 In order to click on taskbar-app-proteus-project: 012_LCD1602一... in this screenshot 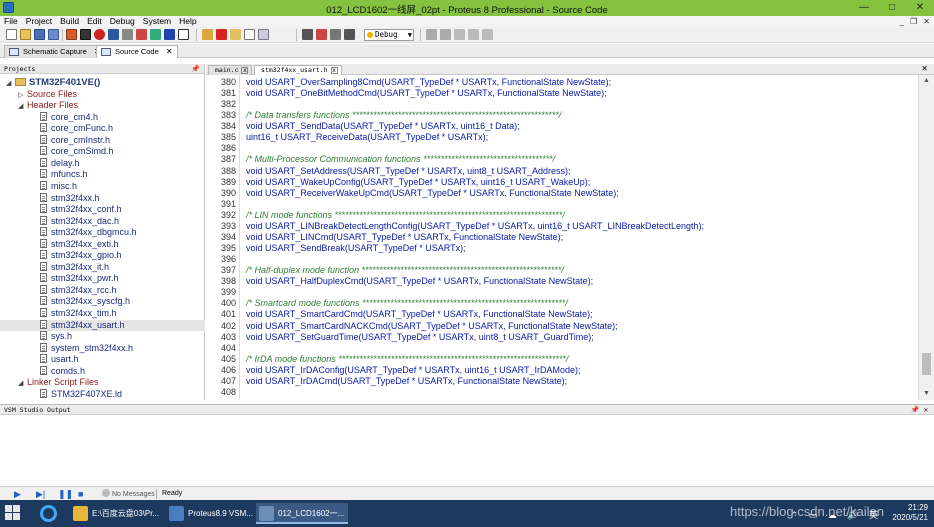, I will do `click(302, 513)`.